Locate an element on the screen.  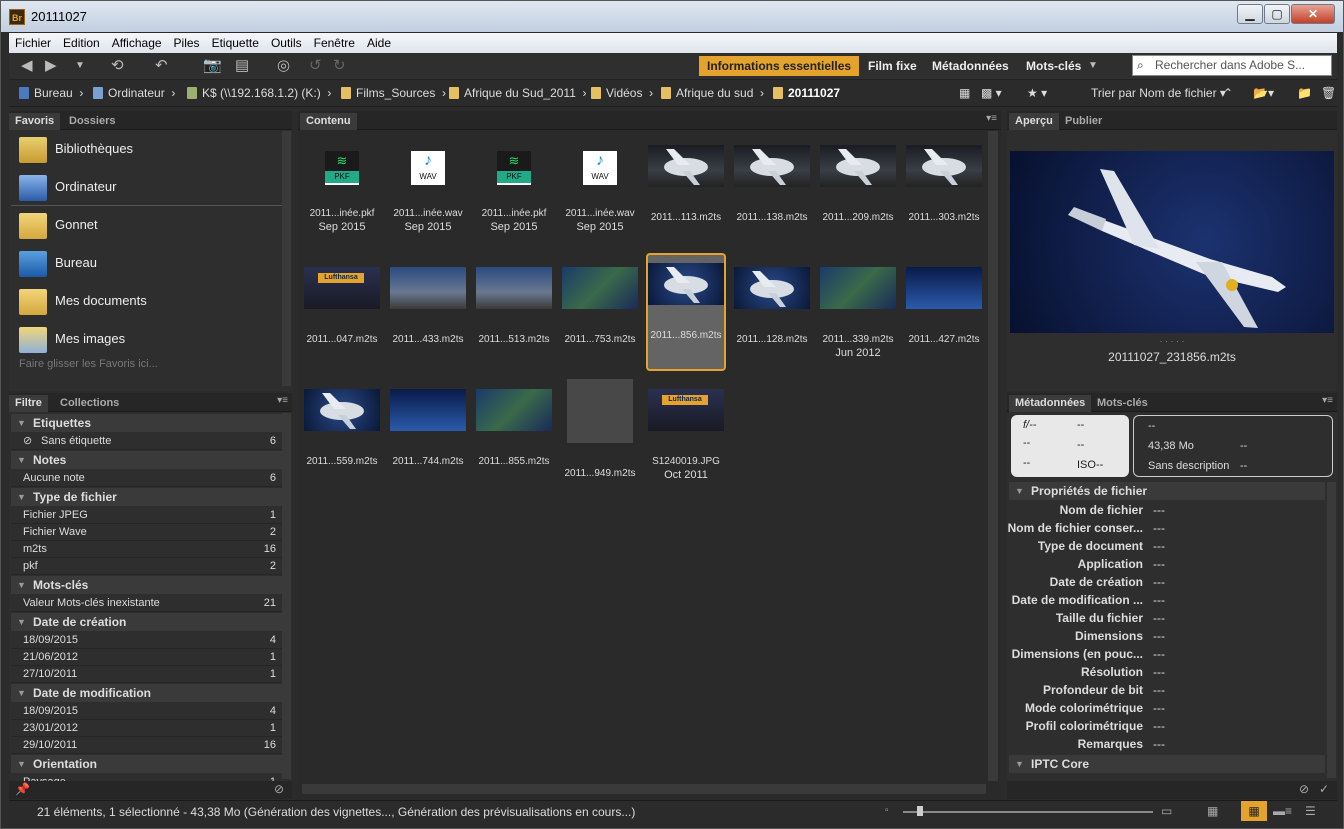
menu-item: Etiquette is located at coordinates (235, 41).